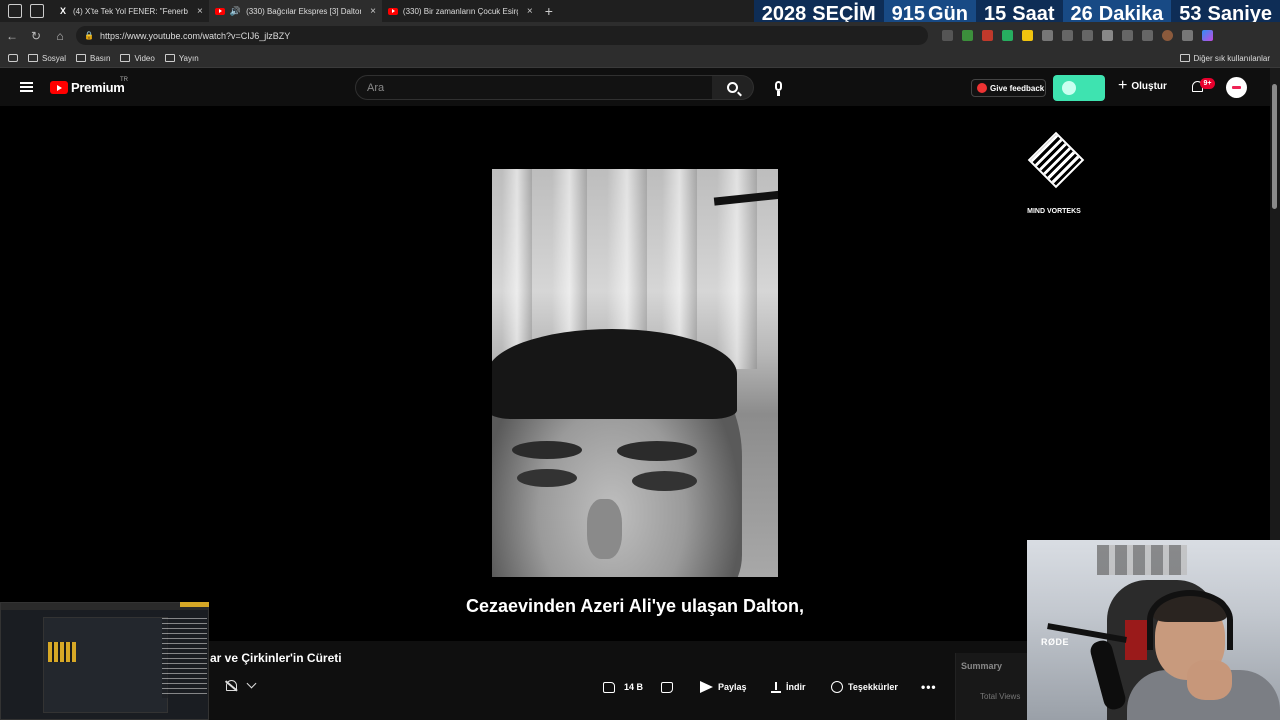 The width and height of the screenshot is (1280, 720). What do you see at coordinates (1008, 88) in the screenshot?
I see `give-feedback-button: Give feedback` at bounding box center [1008, 88].